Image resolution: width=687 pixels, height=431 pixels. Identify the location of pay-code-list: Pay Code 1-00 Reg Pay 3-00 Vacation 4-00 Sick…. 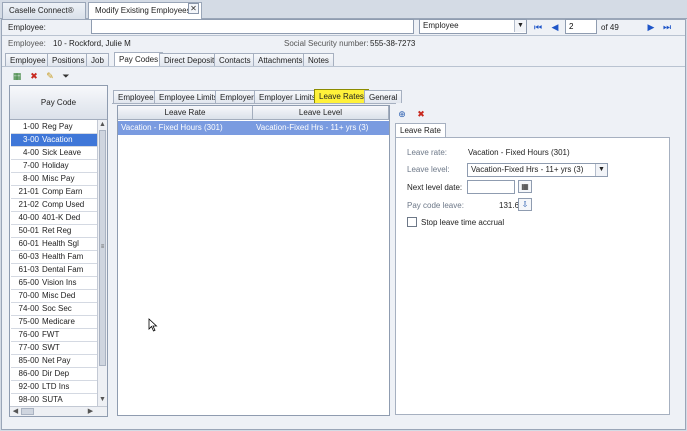
(58, 251).